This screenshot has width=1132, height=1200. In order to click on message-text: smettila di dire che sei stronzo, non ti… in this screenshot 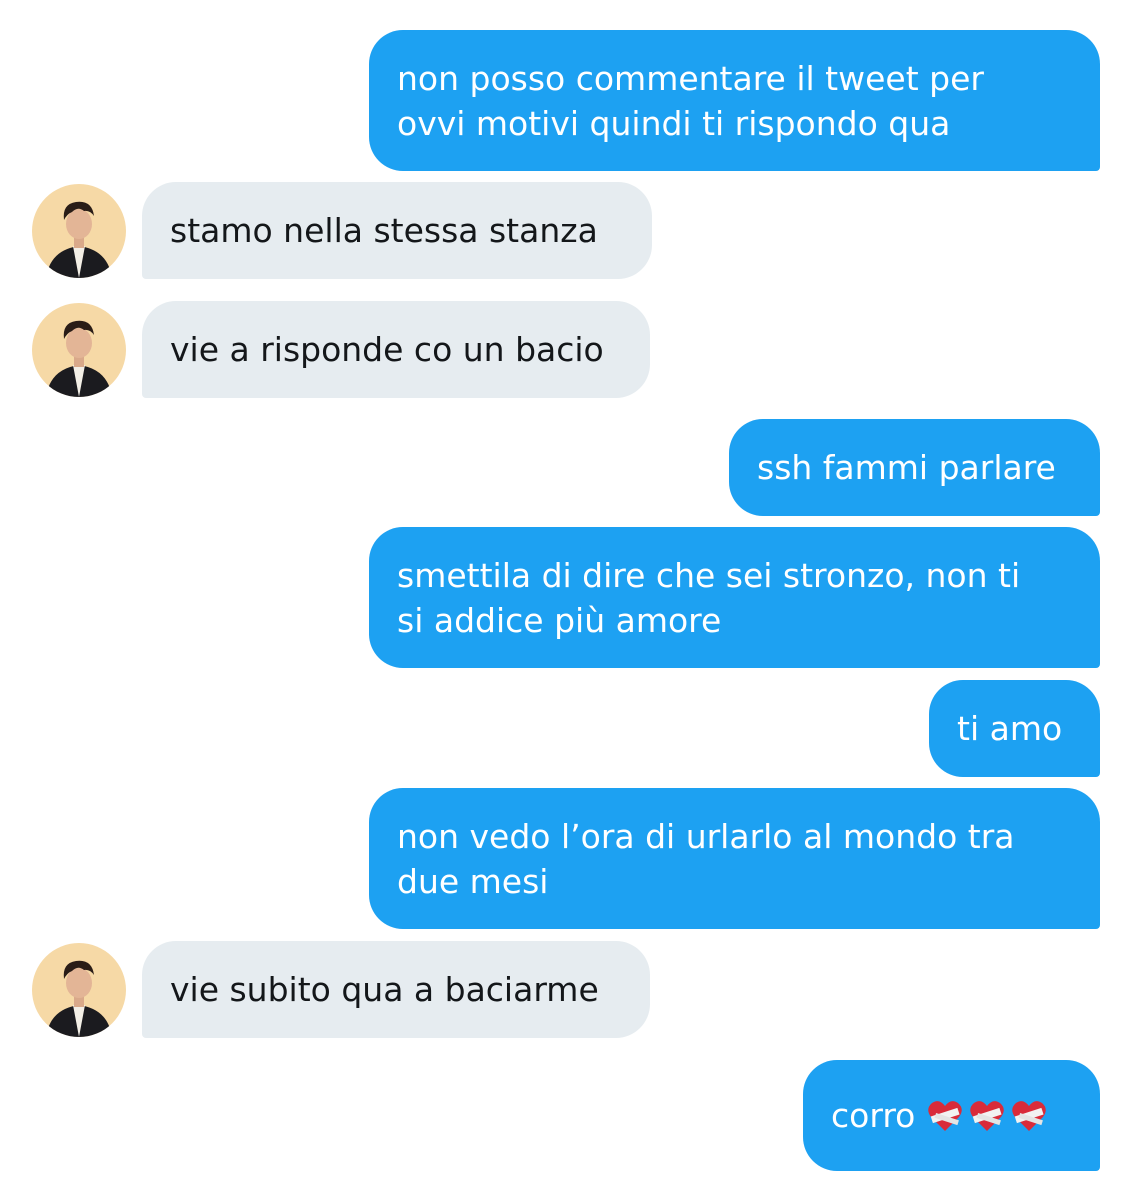, I will do `click(709, 597)`.